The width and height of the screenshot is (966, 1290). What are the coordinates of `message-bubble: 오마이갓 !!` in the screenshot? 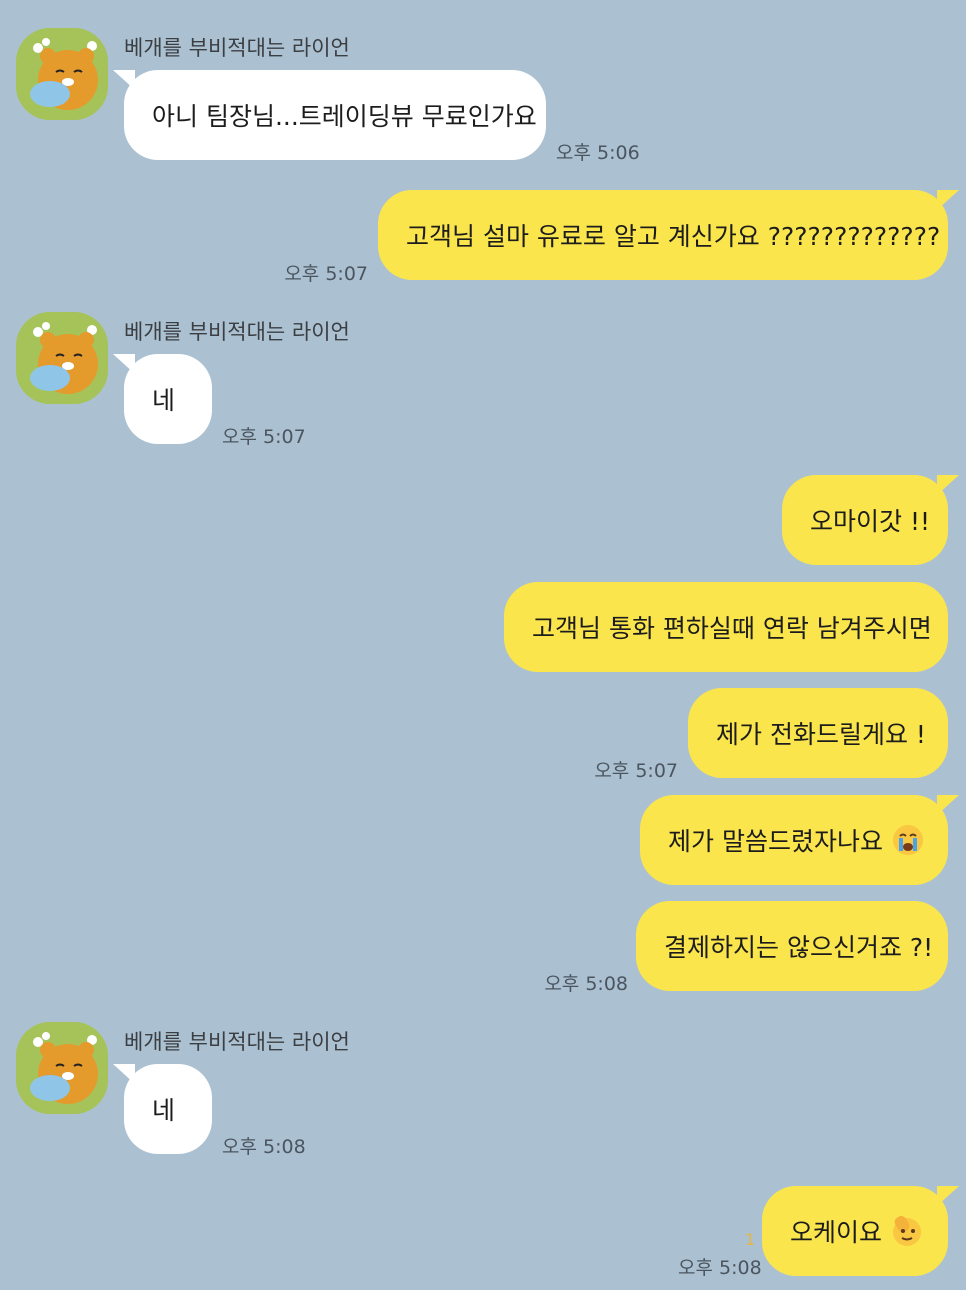 It's located at (870, 520).